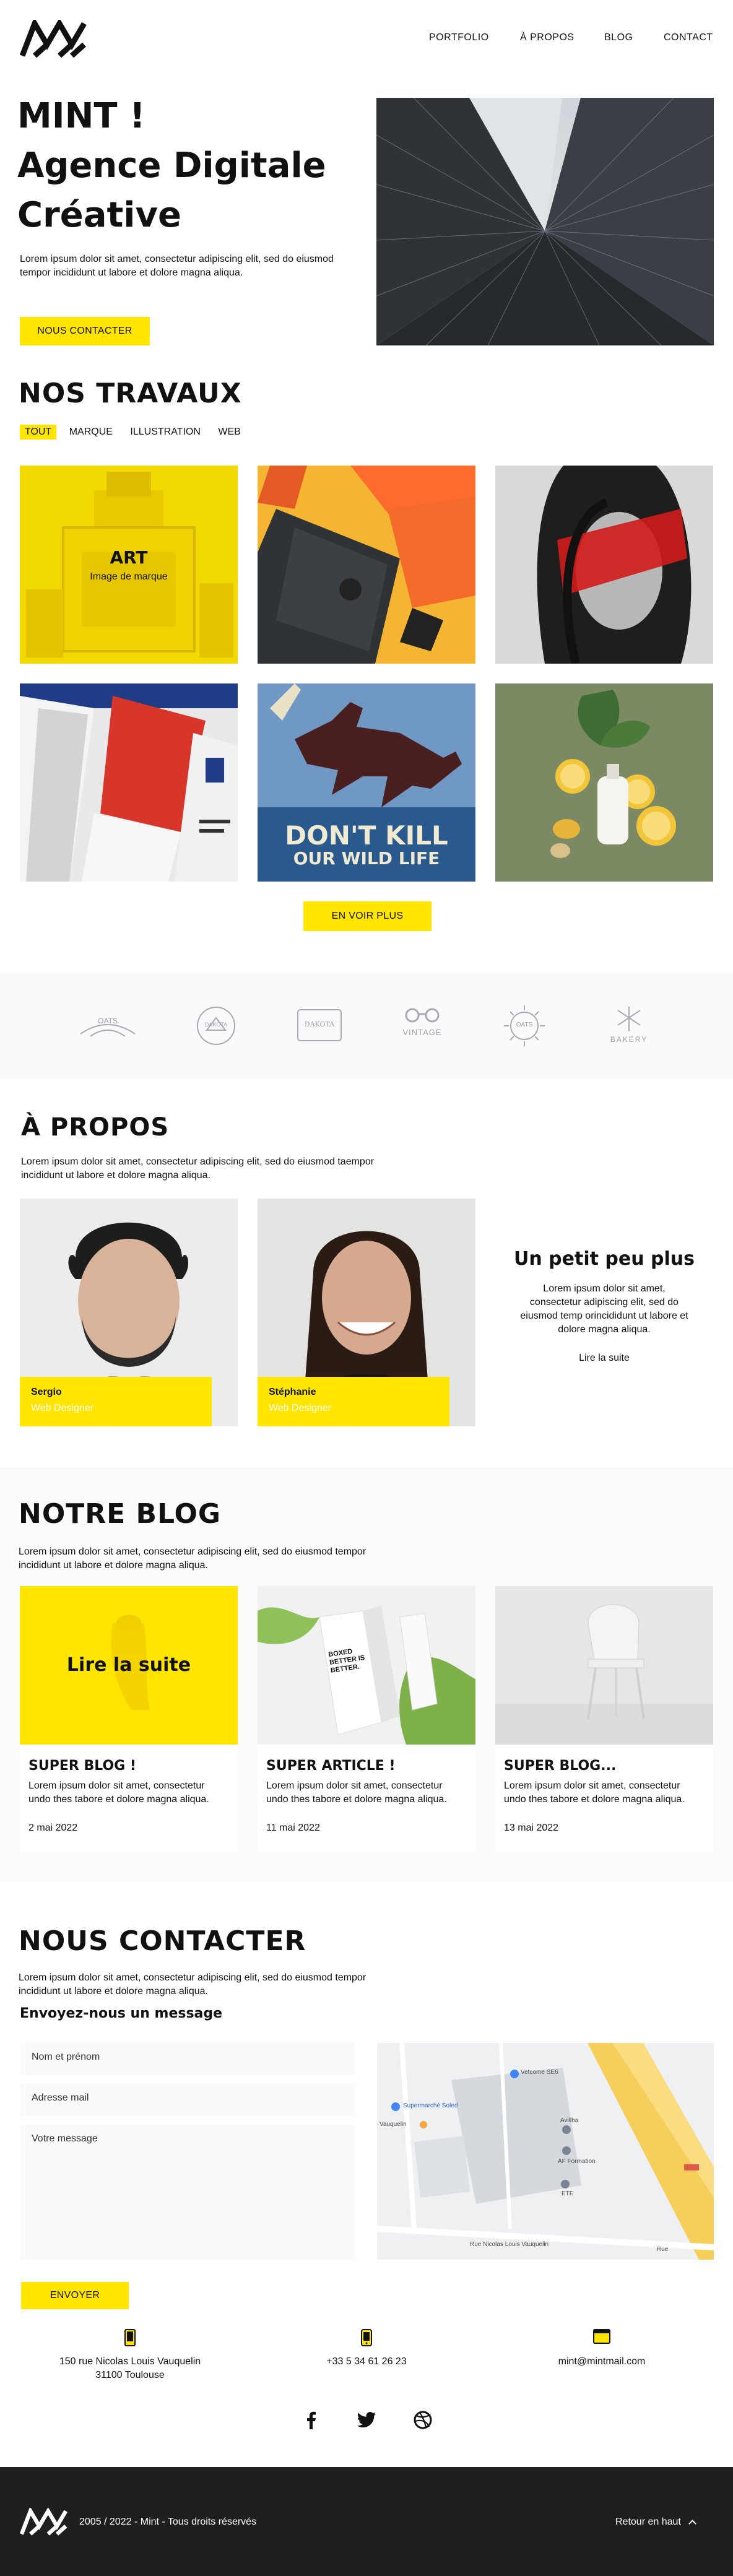 This screenshot has width=733, height=2576. Describe the element at coordinates (293, 1828) in the screenshot. I see `blog-card-2-date: 11 mai 2022` at that location.